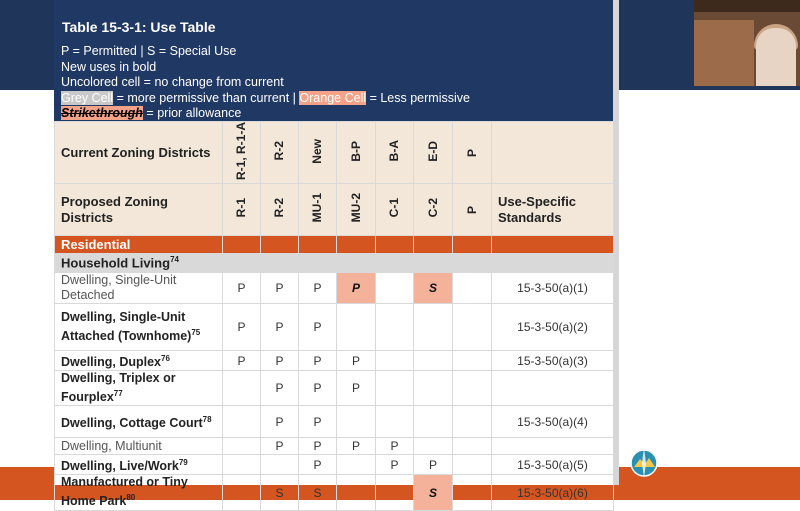  I want to click on legend-line-1: P = Permitted | S = Special Use, so click(149, 51).